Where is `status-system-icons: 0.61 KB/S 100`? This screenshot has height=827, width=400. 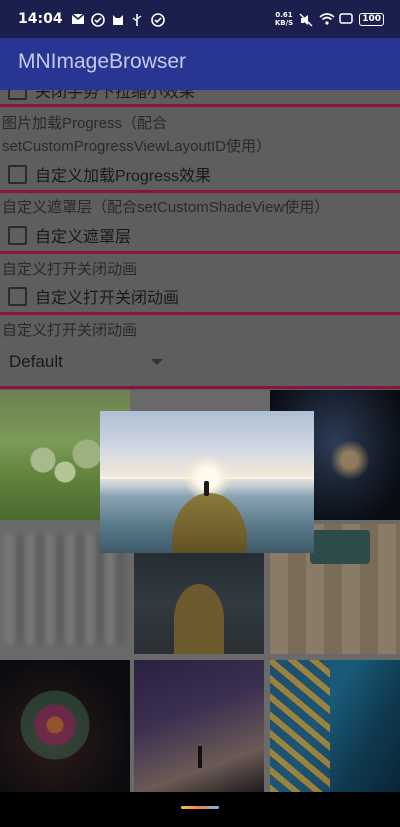 status-system-icons: 0.61 KB/S 100 is located at coordinates (329, 19).